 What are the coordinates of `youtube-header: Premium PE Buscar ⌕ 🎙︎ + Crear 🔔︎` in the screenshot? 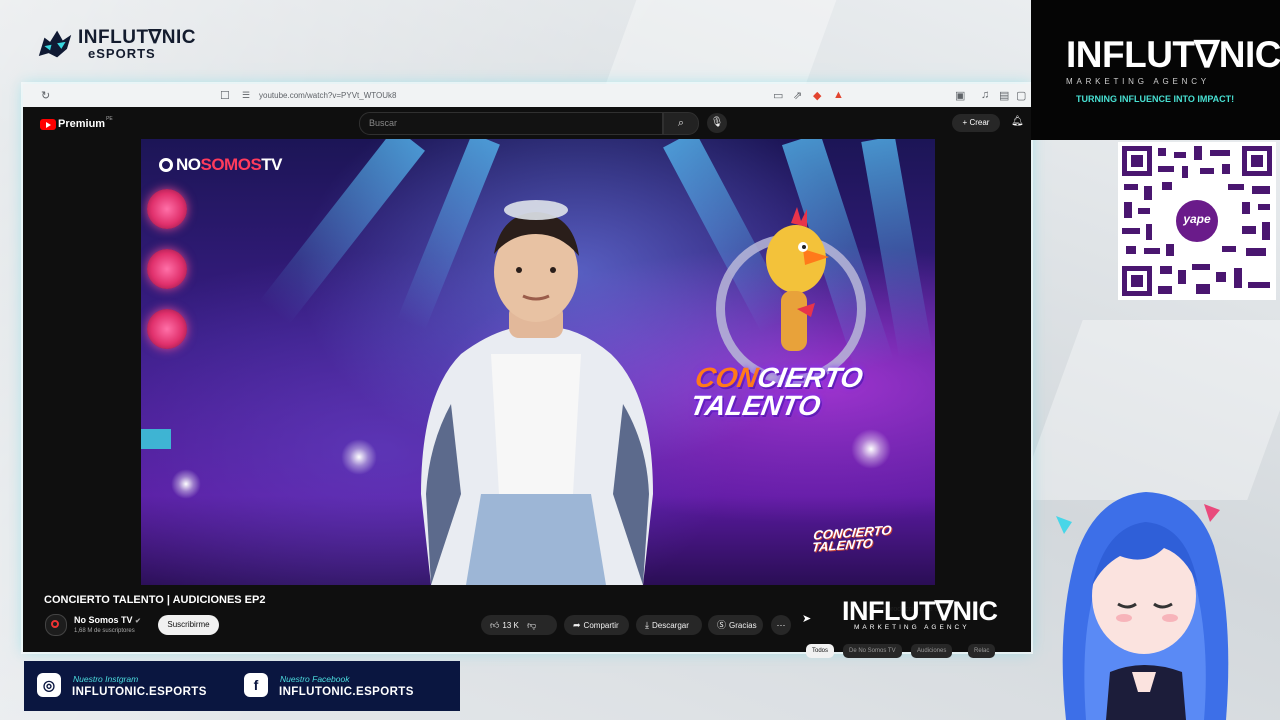 It's located at (527, 123).